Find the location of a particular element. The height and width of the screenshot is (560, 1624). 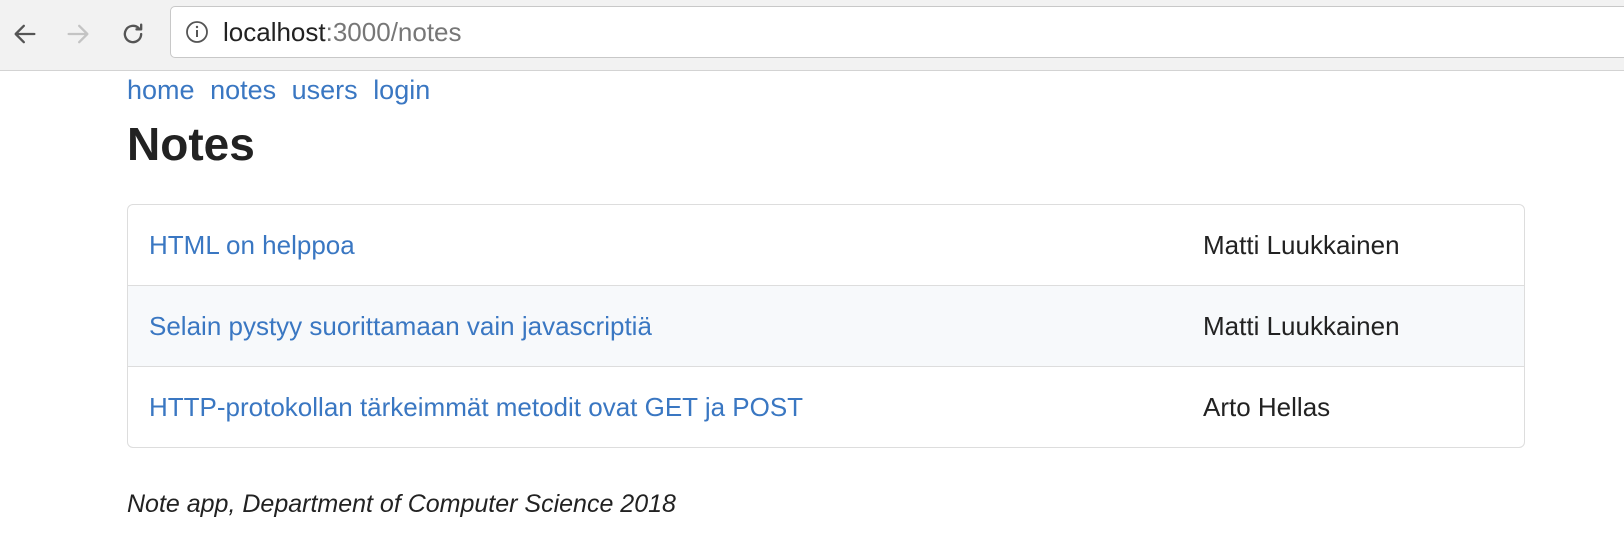

back-button is located at coordinates (25, 34).